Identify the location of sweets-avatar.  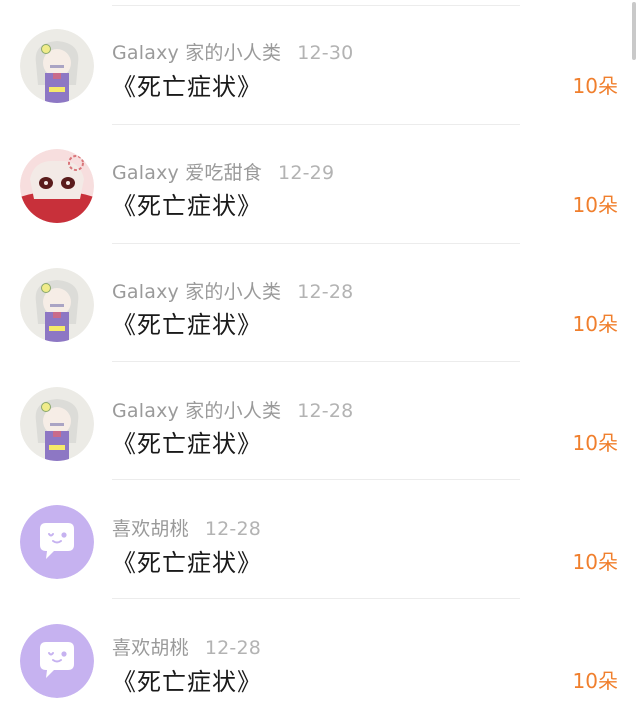
(57, 186).